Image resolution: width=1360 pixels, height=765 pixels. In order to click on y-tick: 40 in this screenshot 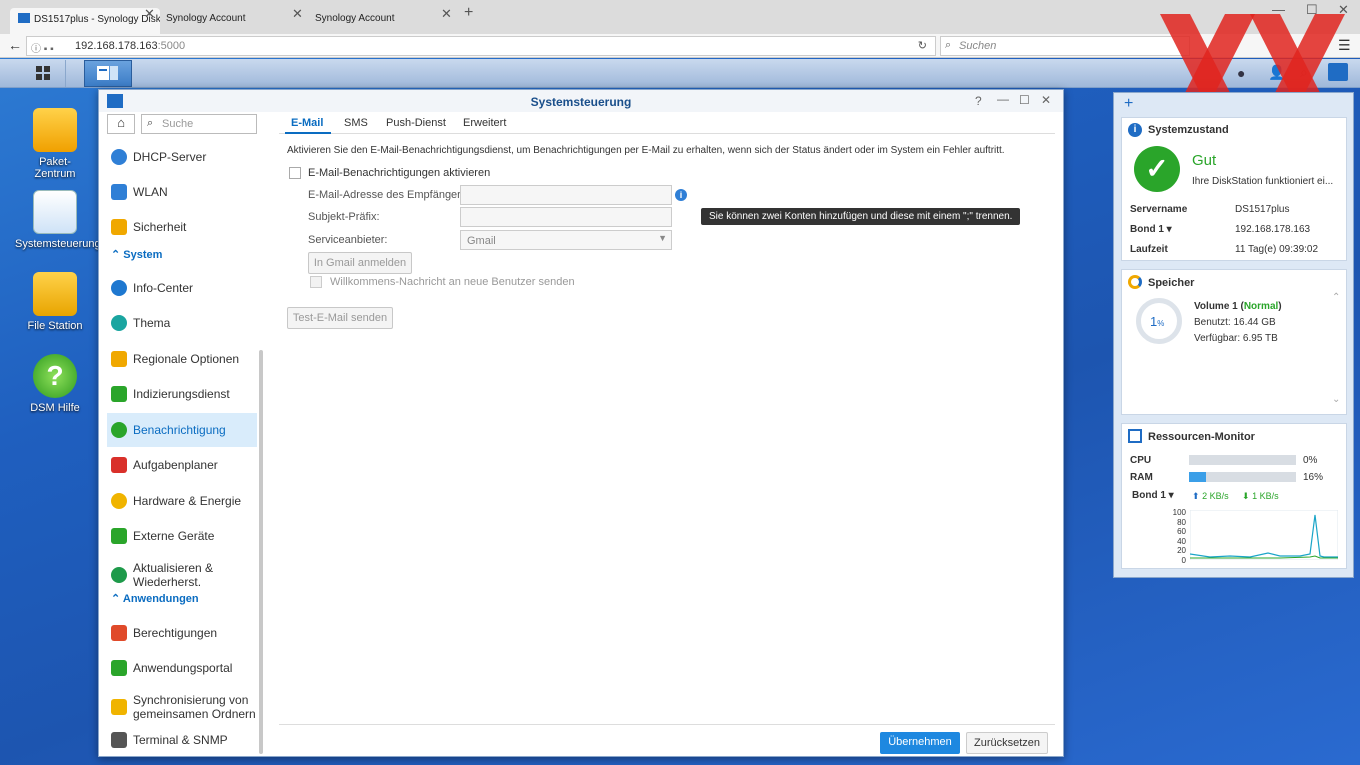, I will do `click(1181, 541)`.